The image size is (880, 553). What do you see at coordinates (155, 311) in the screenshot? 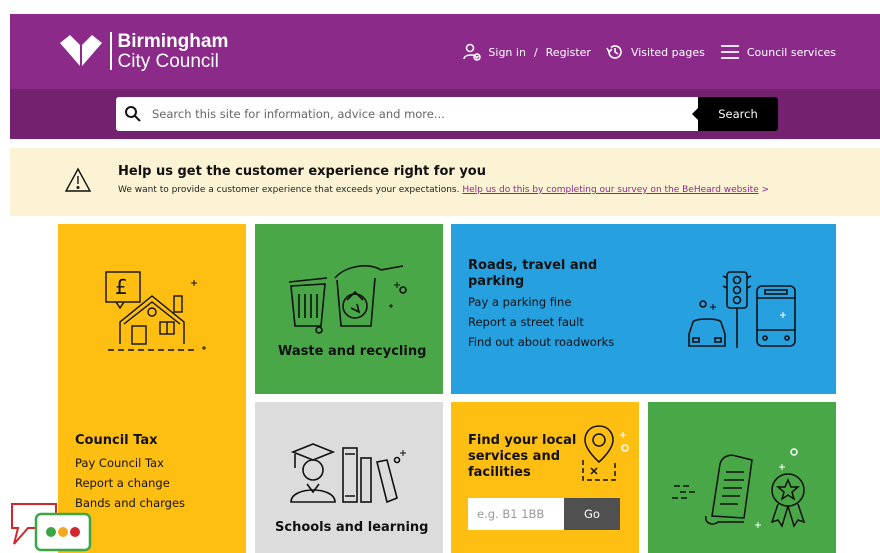
I see `house-pound-icon: £` at bounding box center [155, 311].